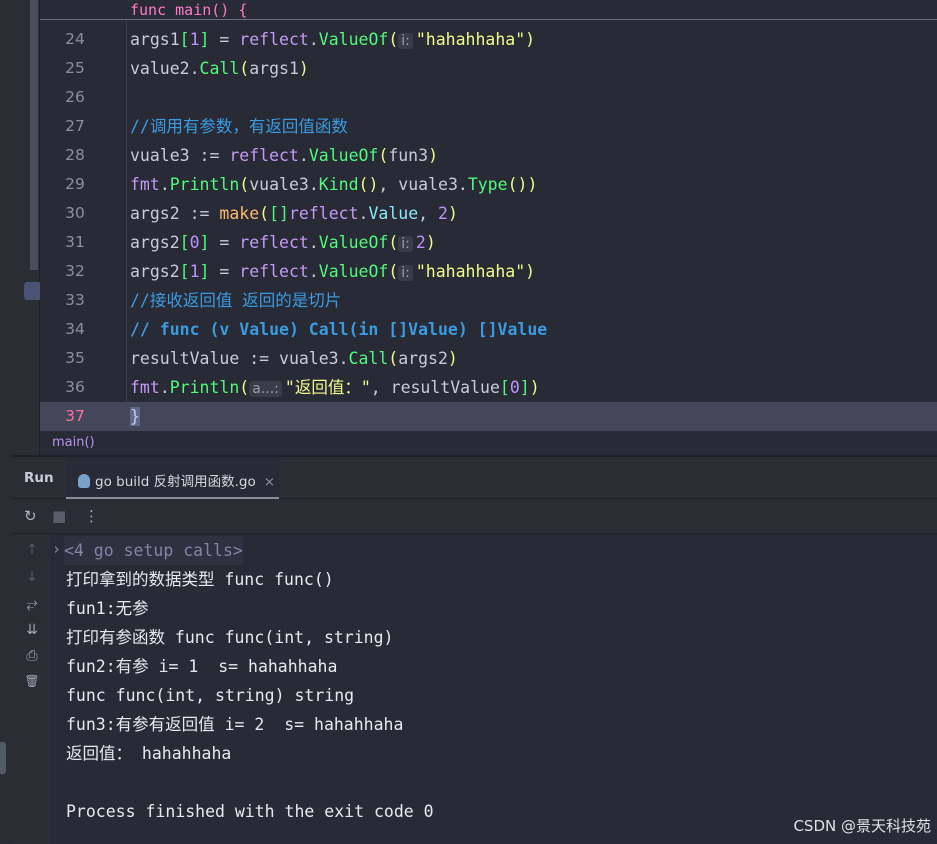  I want to click on line-number: 28, so click(75, 155).